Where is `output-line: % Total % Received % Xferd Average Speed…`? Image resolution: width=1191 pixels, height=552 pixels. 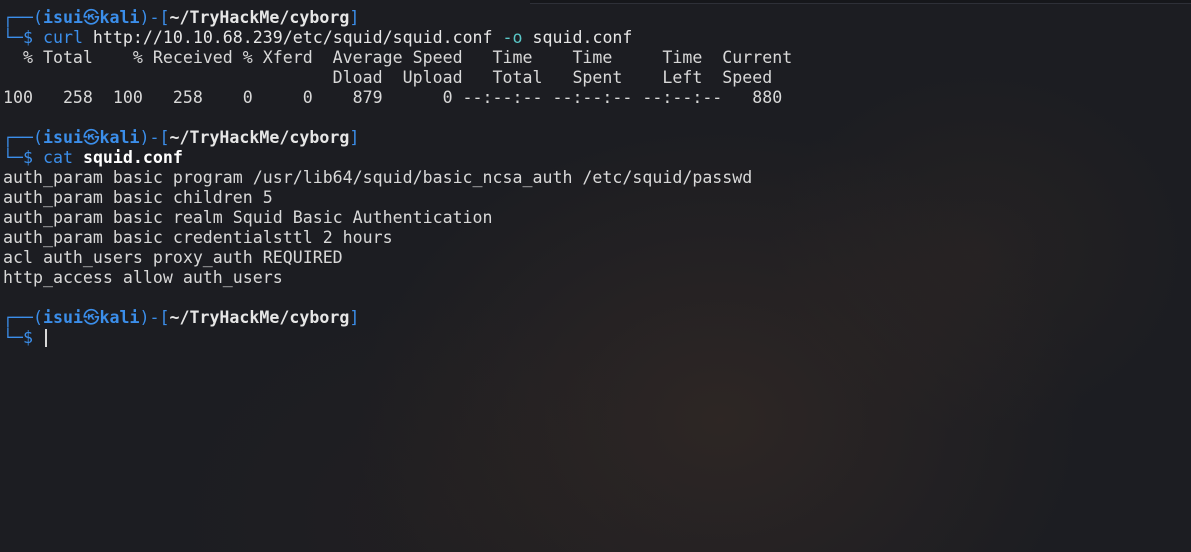 output-line: % Total % Received % Xferd Average Speed… is located at coordinates (398, 57).